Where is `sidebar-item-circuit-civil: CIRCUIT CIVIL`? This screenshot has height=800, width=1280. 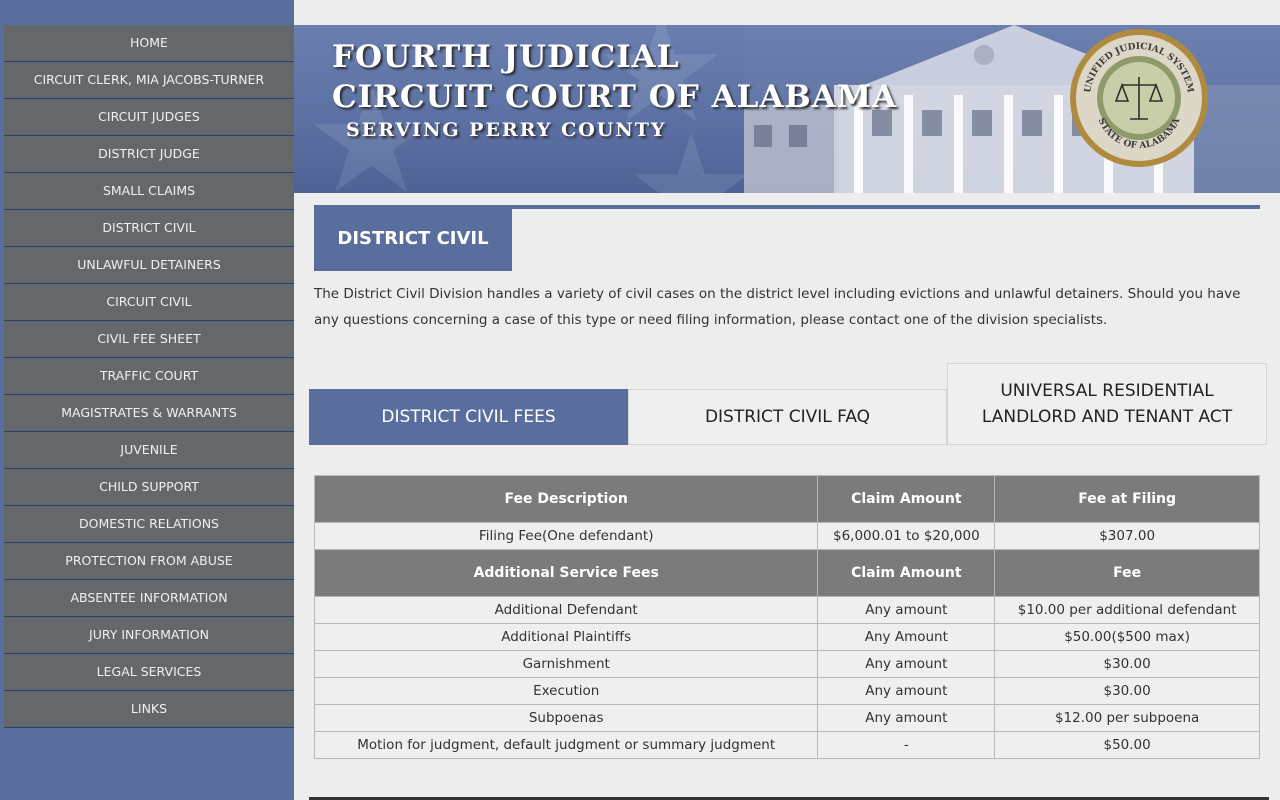 sidebar-item-circuit-civil: CIRCUIT CIVIL is located at coordinates (149, 302).